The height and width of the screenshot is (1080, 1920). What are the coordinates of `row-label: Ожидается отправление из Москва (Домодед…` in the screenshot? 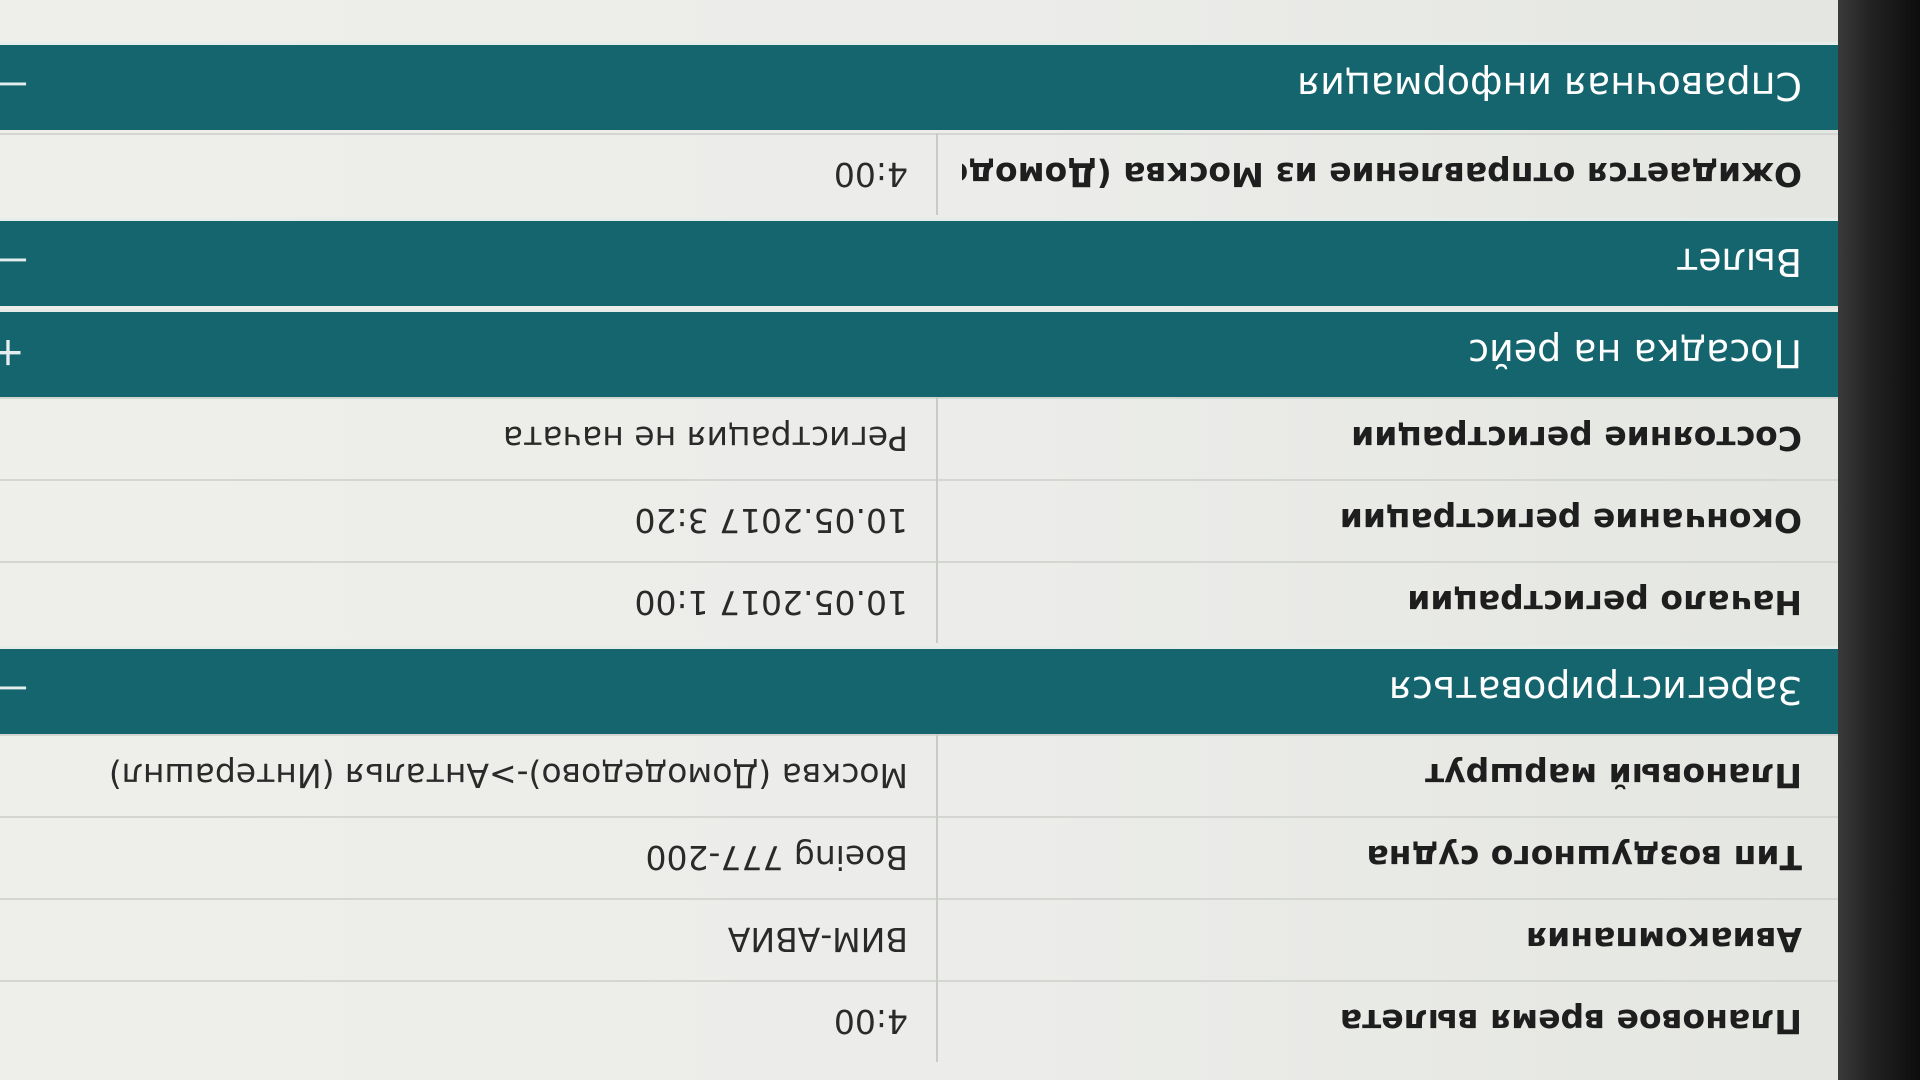 It's located at (1382, 174).